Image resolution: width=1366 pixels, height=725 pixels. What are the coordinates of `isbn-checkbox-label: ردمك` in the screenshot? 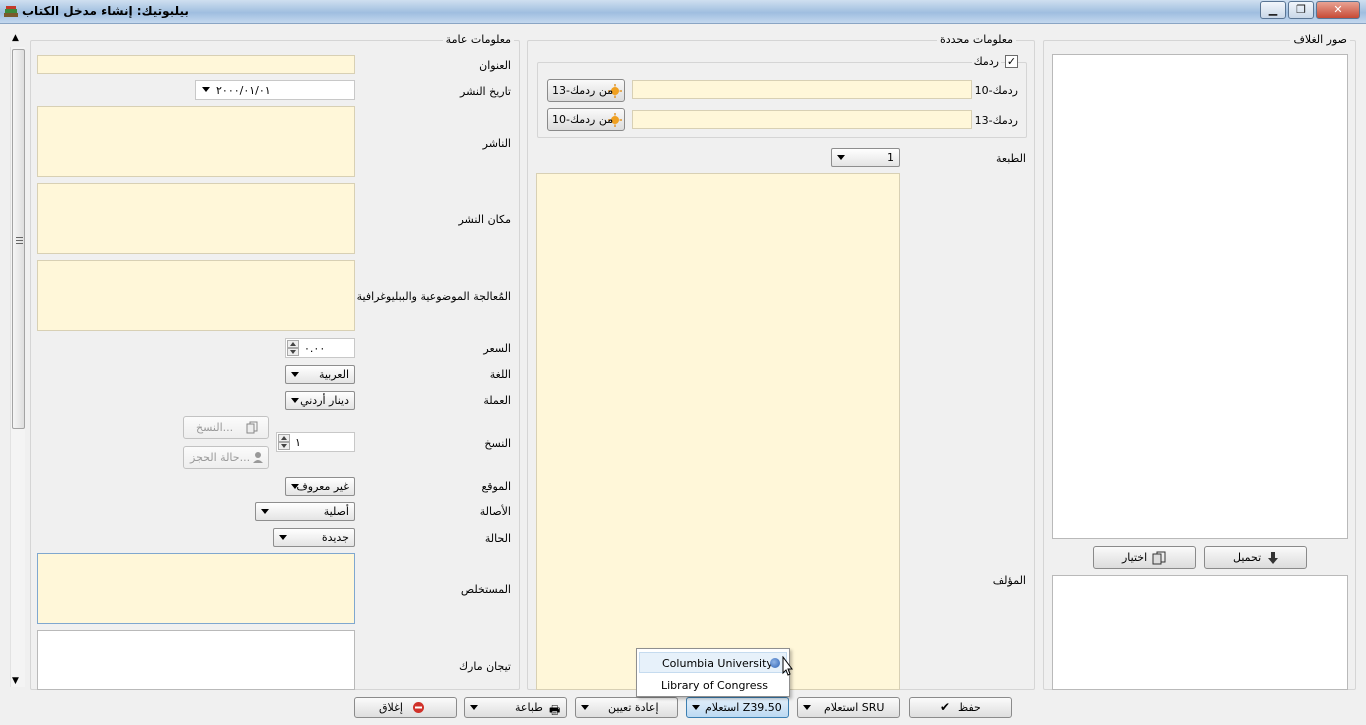 It's located at (986, 61).